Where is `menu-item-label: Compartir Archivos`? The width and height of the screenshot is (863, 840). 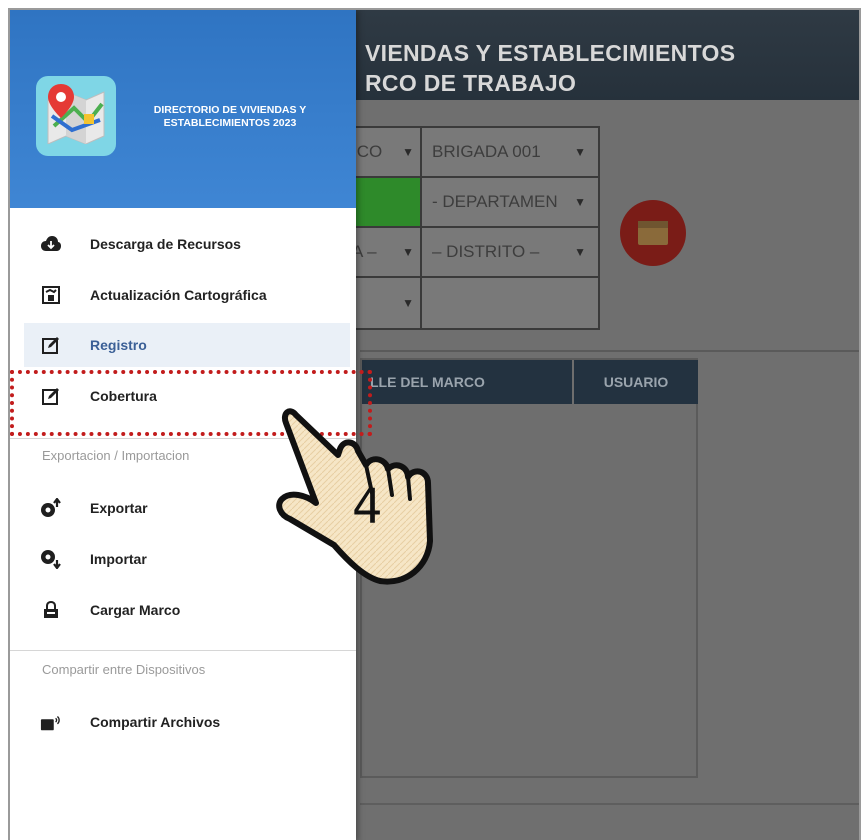 menu-item-label: Compartir Archivos is located at coordinates (155, 722).